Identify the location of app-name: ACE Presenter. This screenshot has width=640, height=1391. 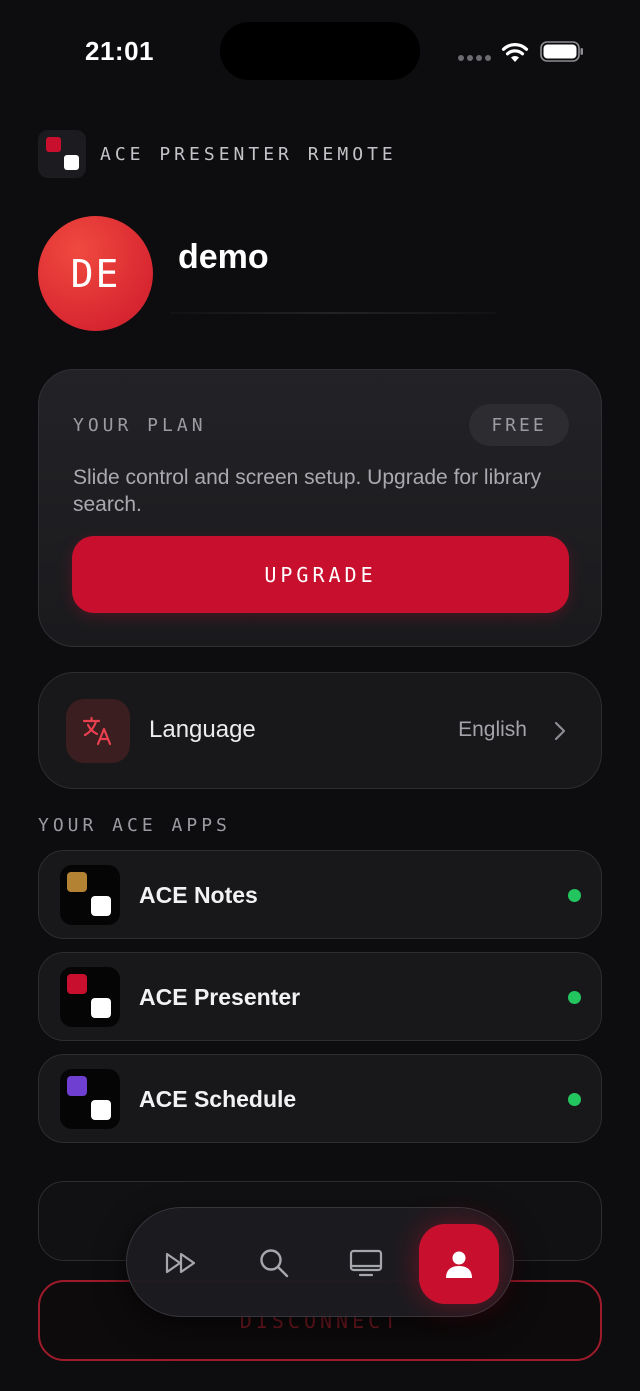
(220, 997).